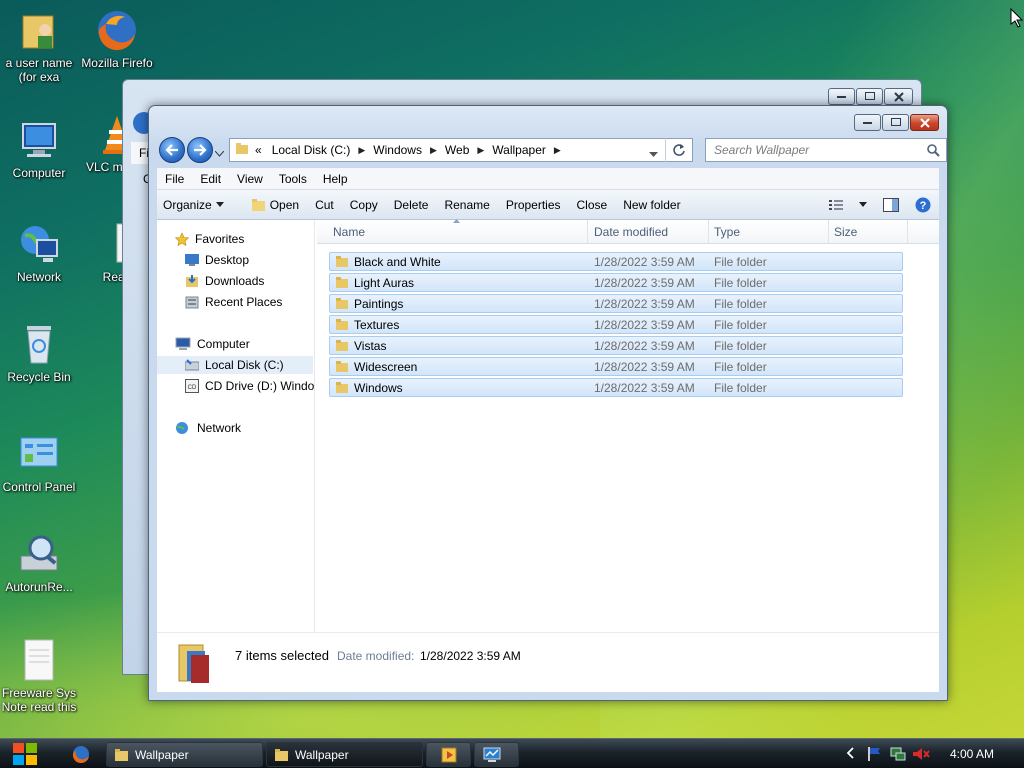 This screenshot has width=1024, height=768. Describe the element at coordinates (921, 755) in the screenshot. I see `tray-volume-icon` at that location.